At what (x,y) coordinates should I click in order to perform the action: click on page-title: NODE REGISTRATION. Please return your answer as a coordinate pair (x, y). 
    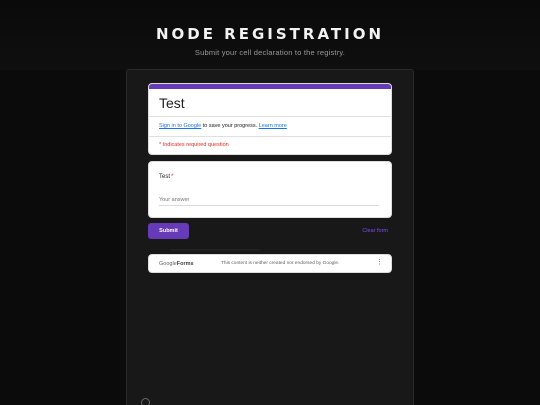
    Looking at the image, I should click on (270, 34).